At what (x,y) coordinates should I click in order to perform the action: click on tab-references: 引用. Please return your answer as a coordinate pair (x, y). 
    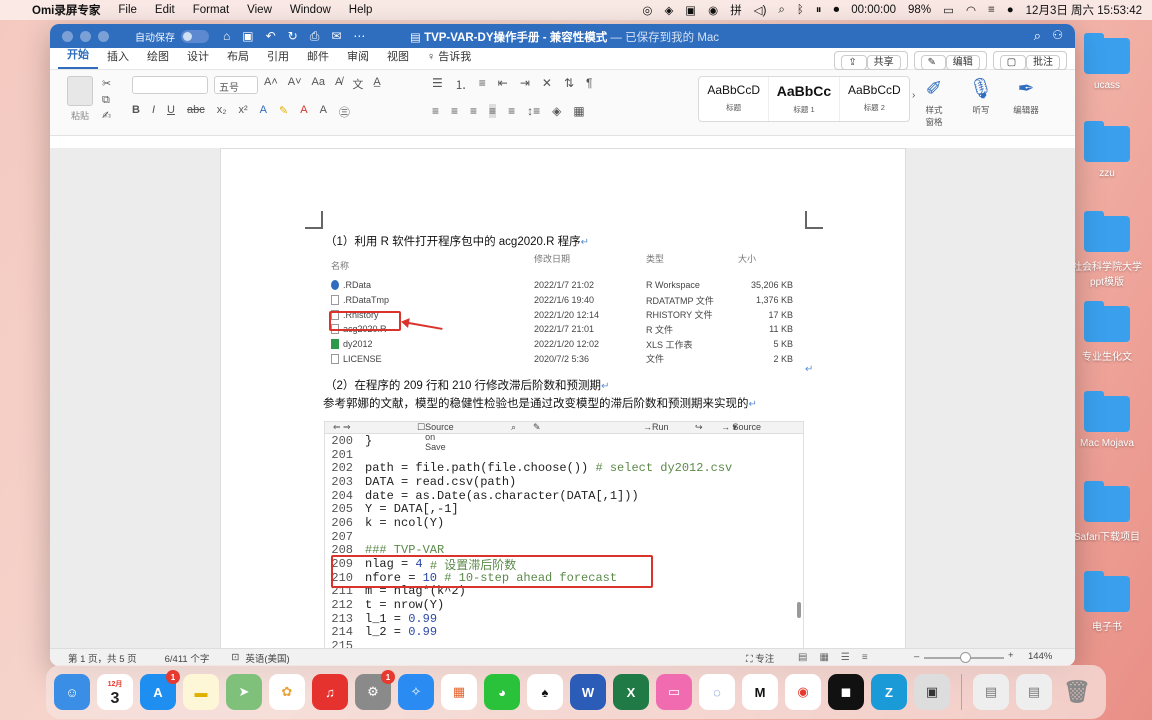
    Looking at the image, I should click on (278, 58).